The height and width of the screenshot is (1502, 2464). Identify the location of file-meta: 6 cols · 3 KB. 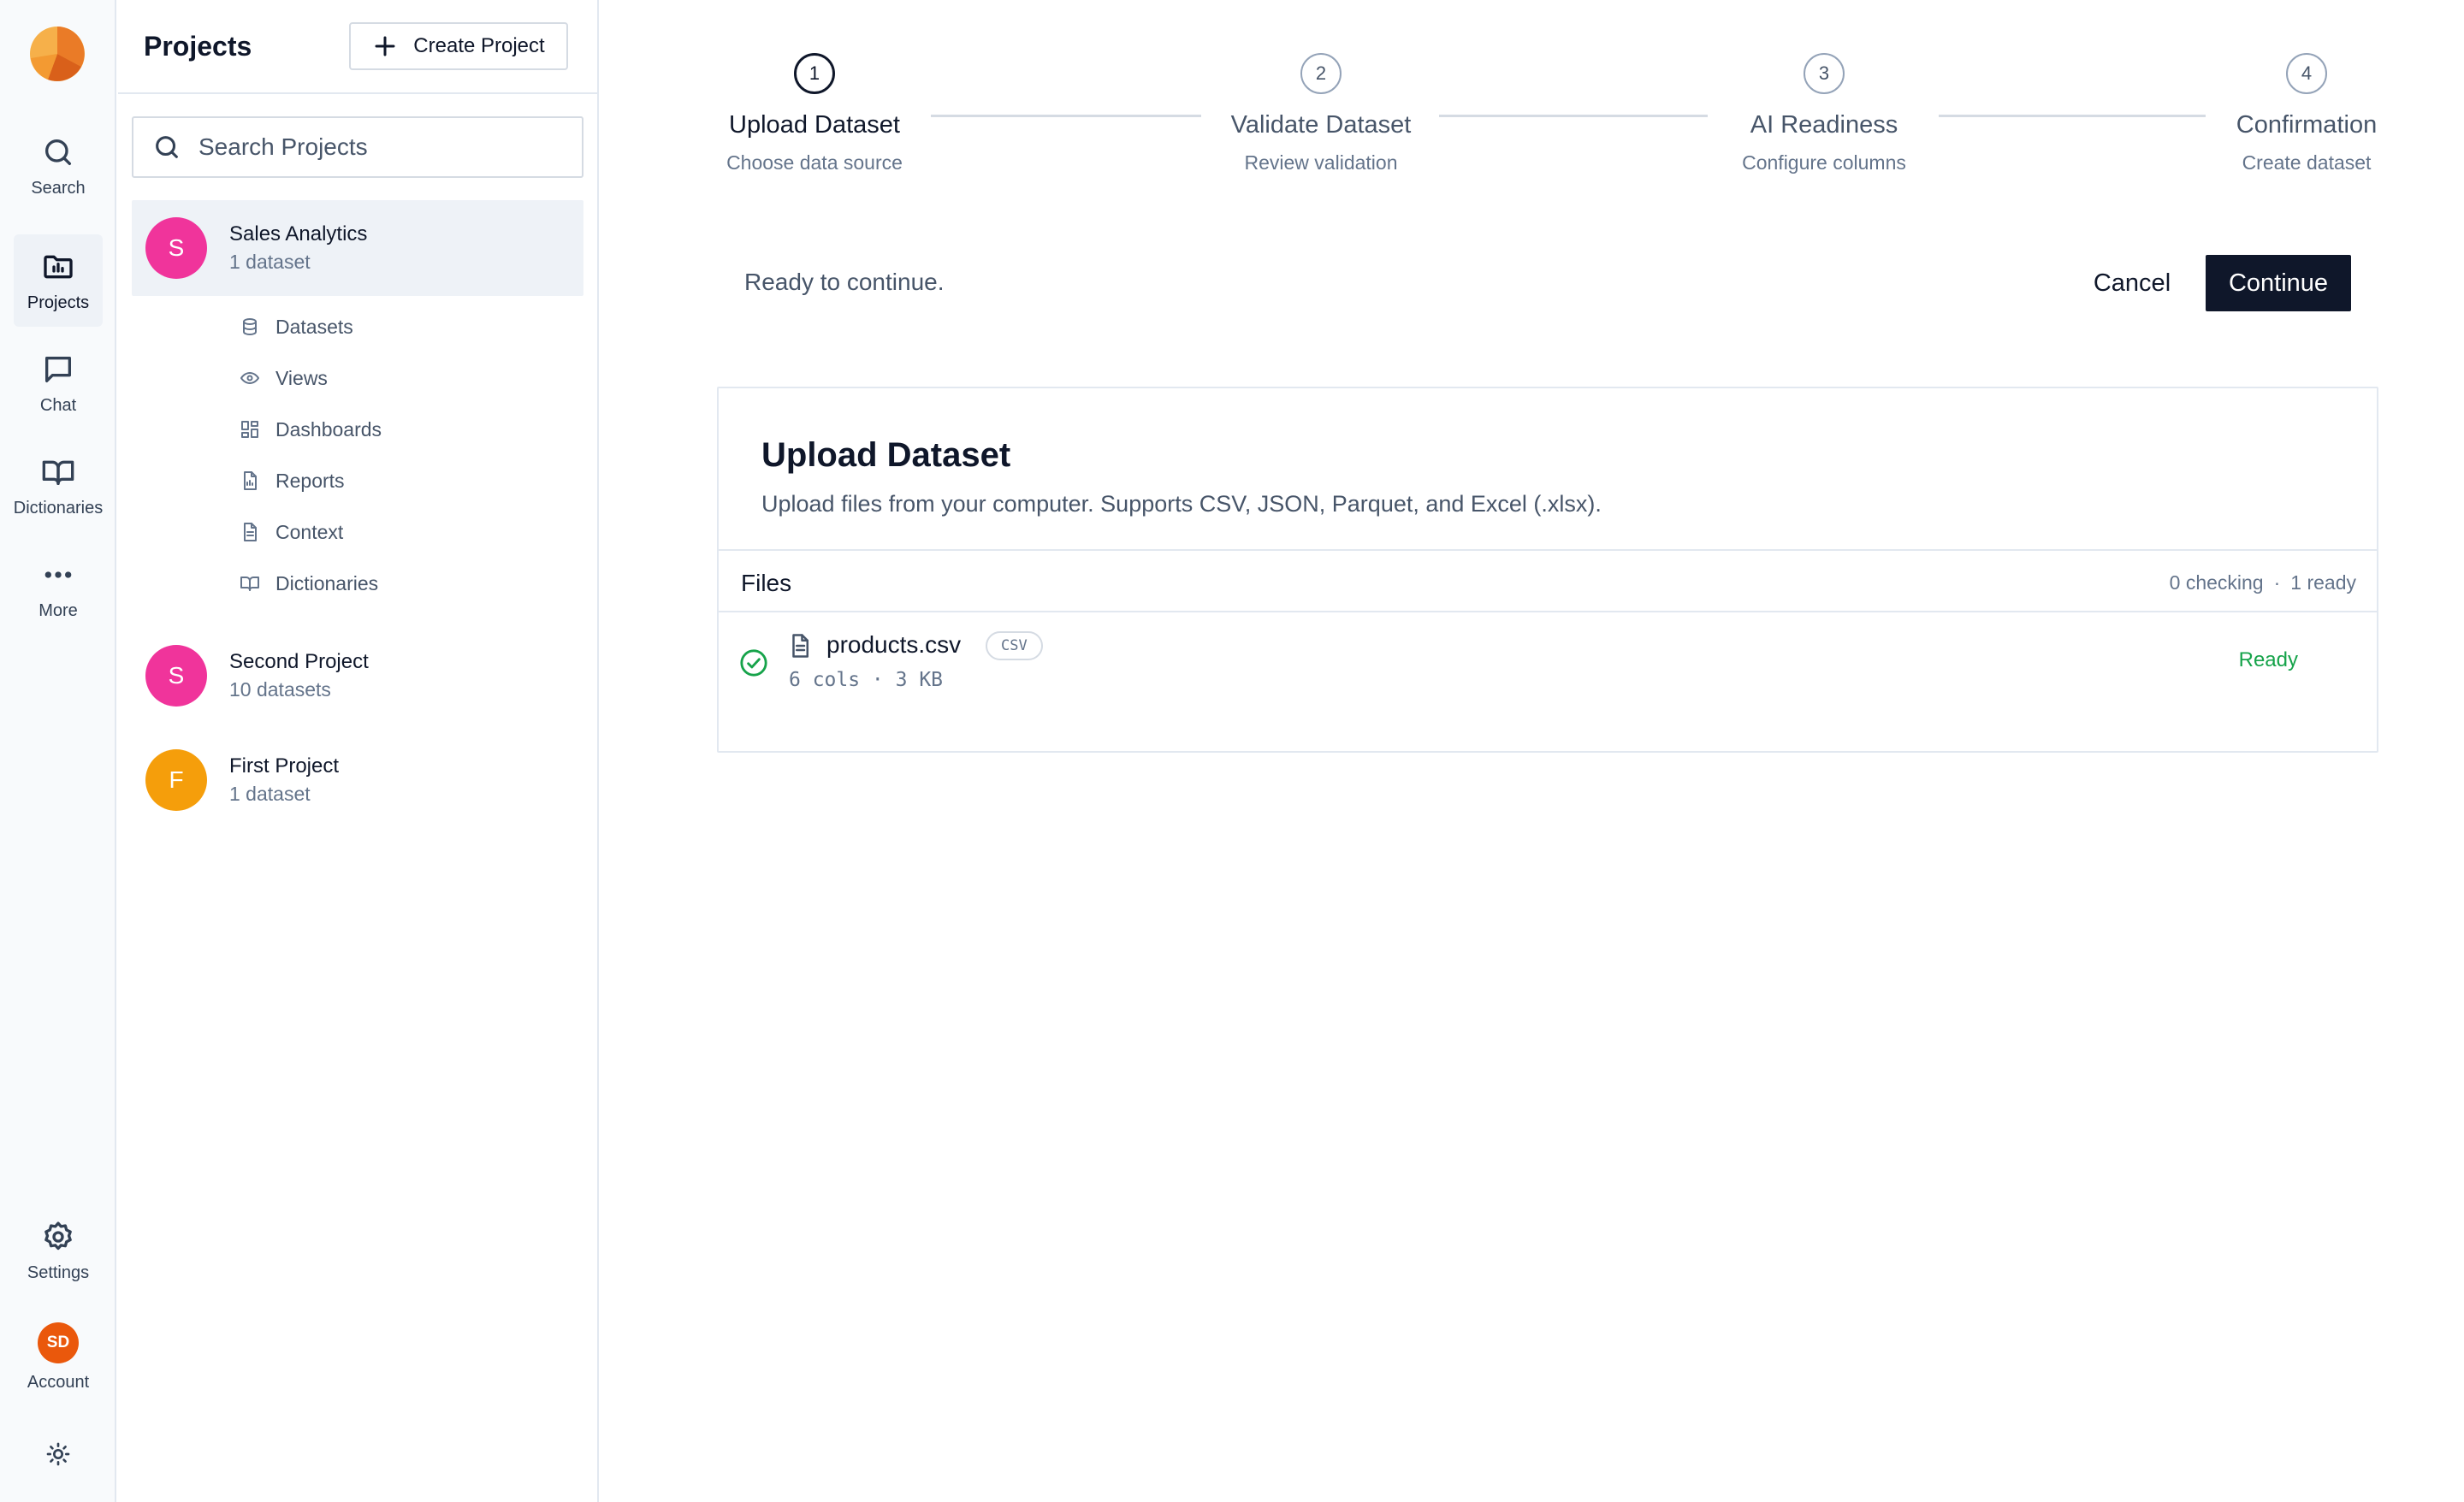
(866, 680).